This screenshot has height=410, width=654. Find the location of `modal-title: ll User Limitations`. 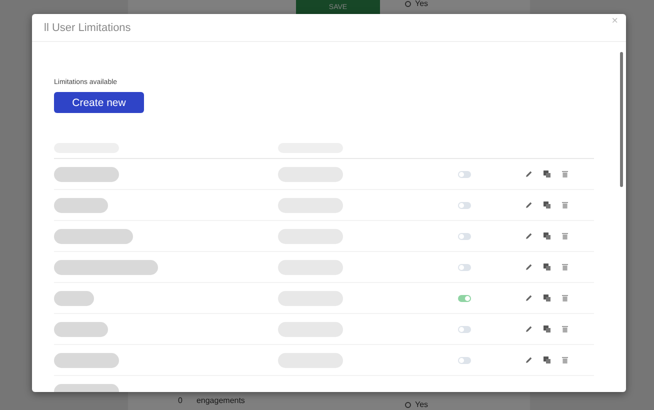

modal-title: ll User Limitations is located at coordinates (87, 28).